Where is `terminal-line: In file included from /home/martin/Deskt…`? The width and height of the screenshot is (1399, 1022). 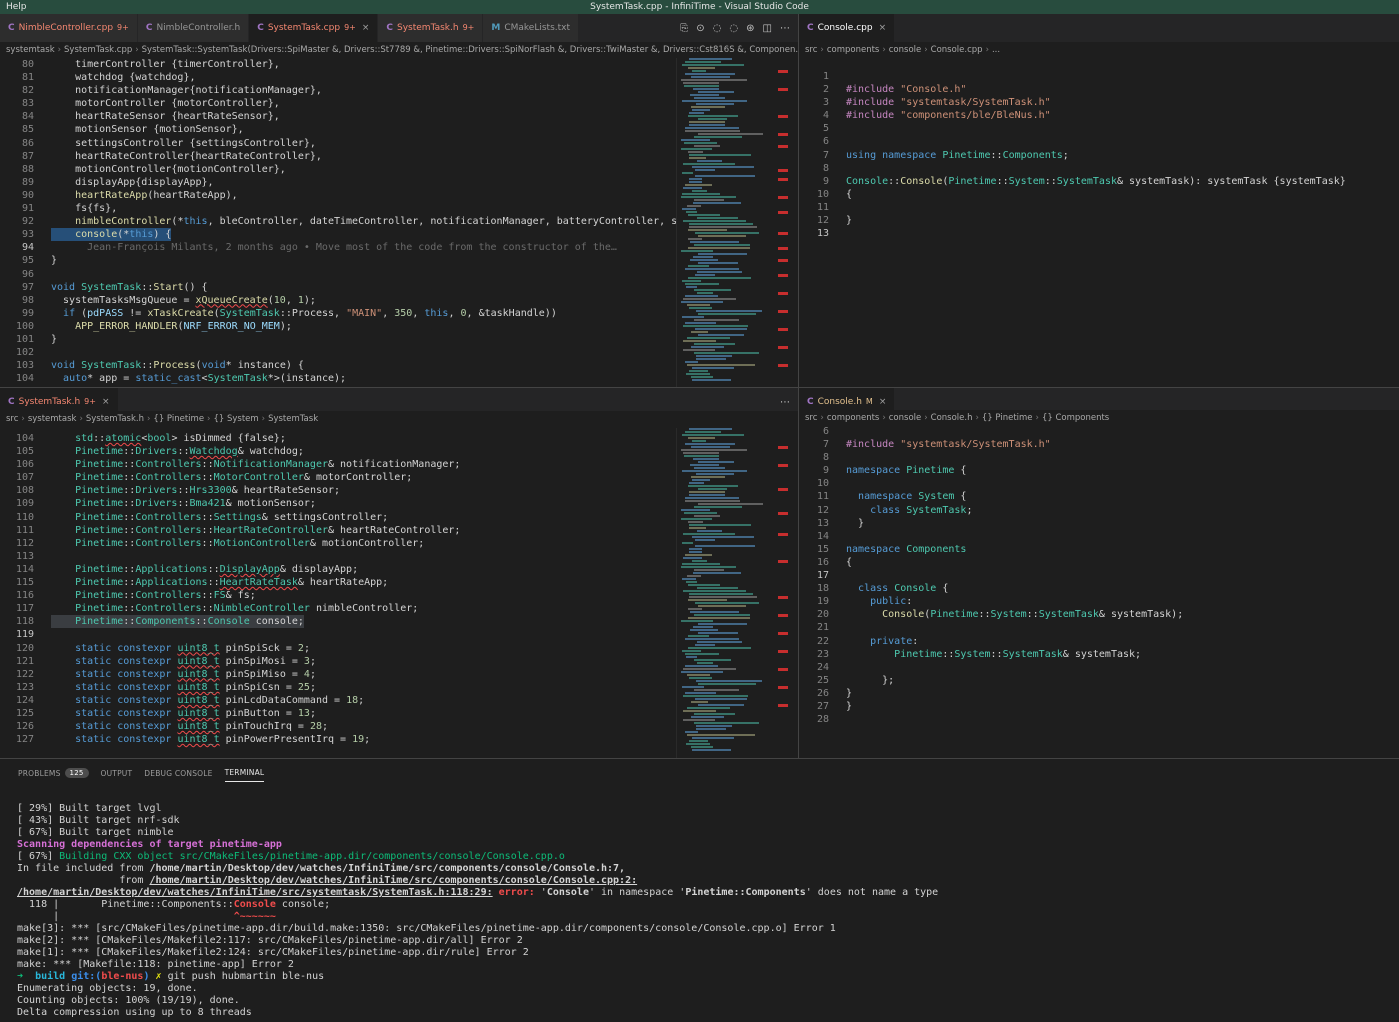 terminal-line: In file included from /home/martin/Deskt… is located at coordinates (321, 868).